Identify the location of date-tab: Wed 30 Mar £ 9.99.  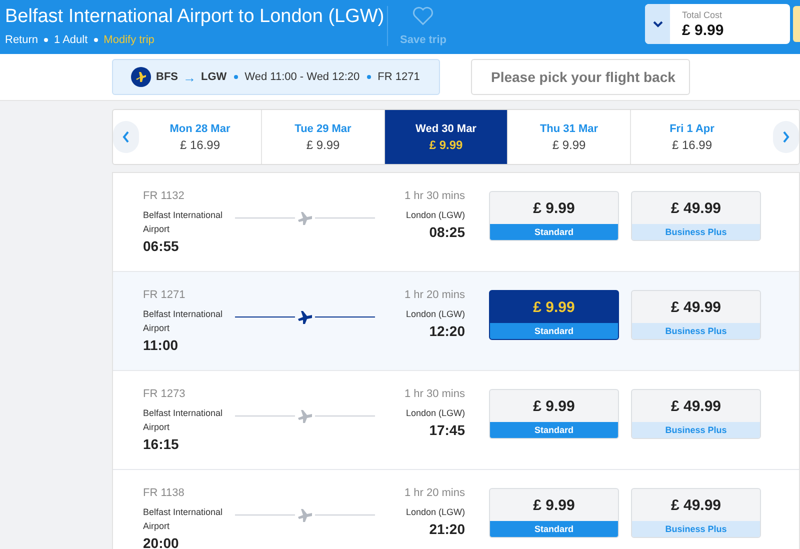
(446, 137).